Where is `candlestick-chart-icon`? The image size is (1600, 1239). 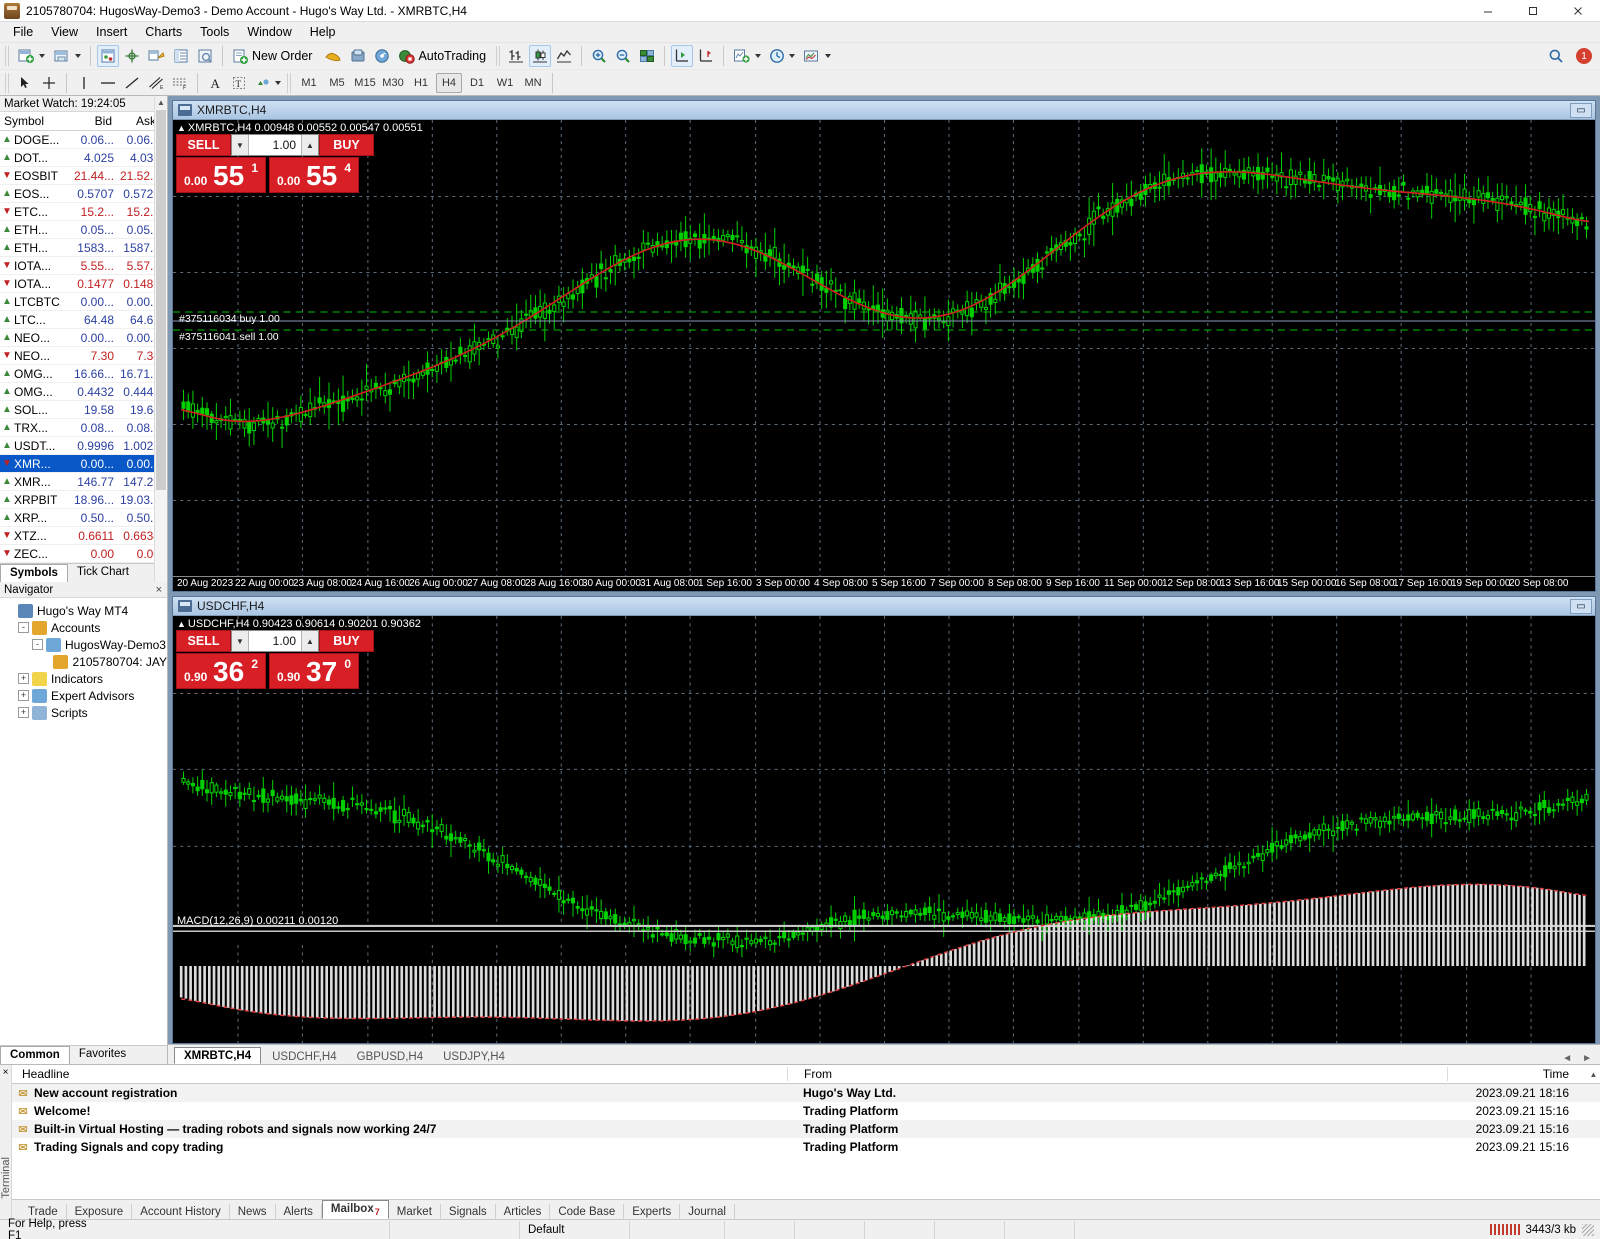 candlestick-chart-icon is located at coordinates (540, 56).